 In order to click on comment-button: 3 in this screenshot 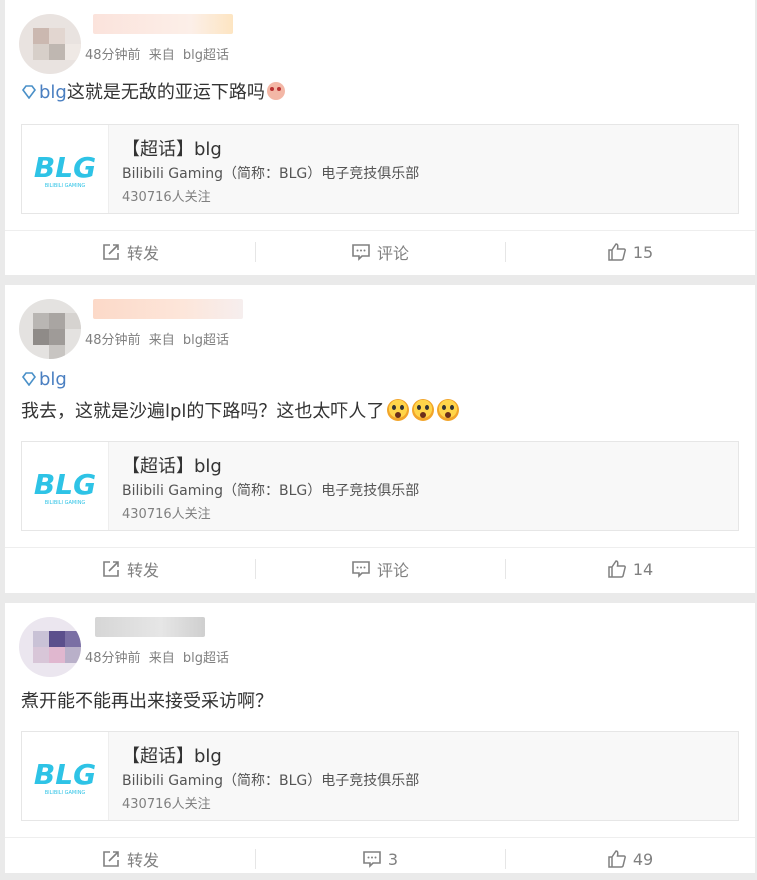, I will do `click(380, 859)`.